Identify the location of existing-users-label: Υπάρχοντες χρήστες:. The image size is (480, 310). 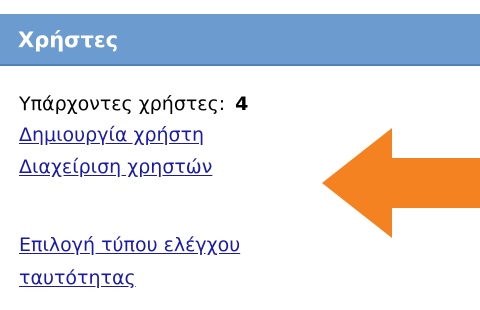
(122, 104).